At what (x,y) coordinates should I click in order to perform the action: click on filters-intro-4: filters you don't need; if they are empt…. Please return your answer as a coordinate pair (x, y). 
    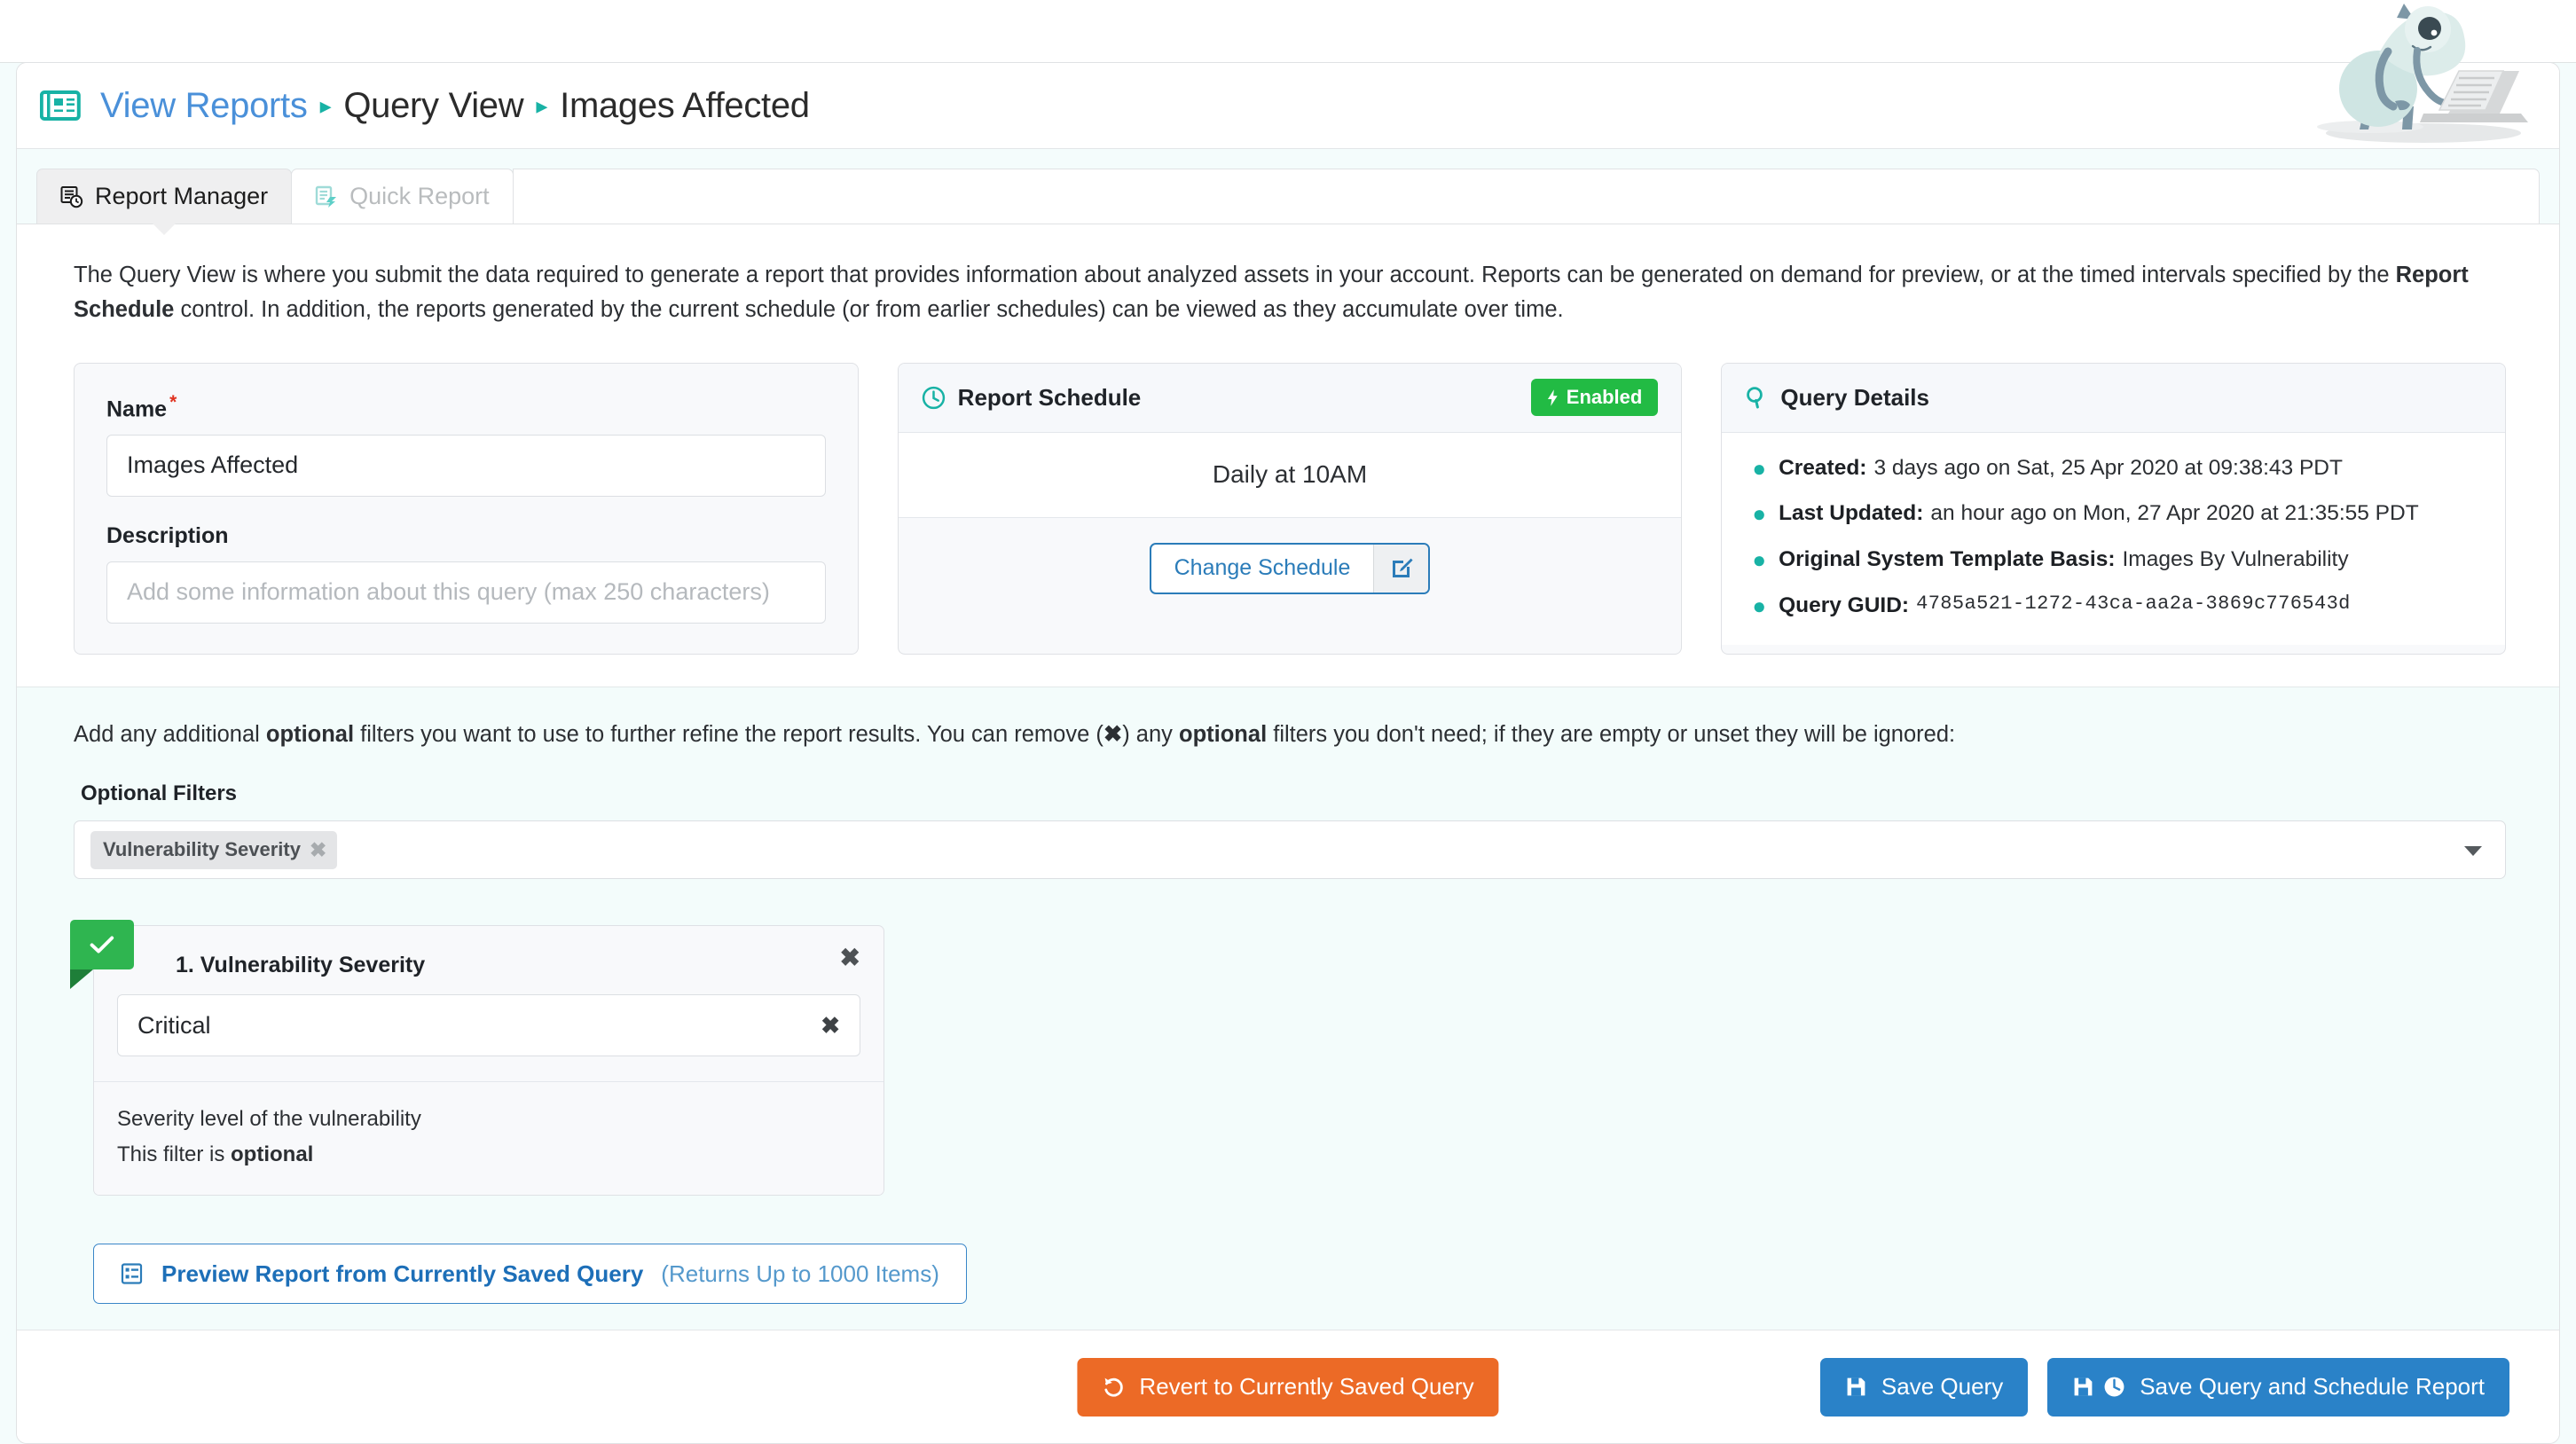
    Looking at the image, I should click on (1611, 734).